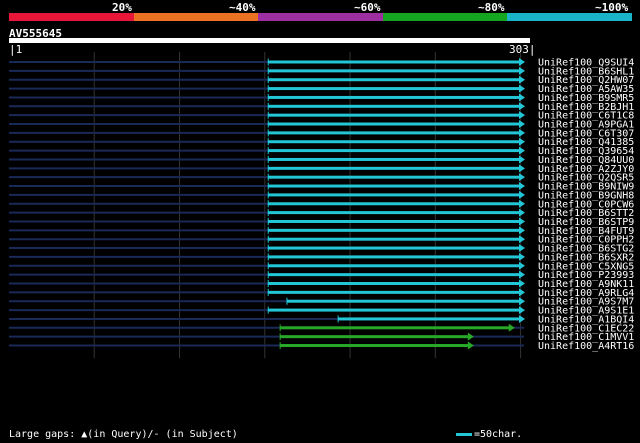  I want to click on identity-color-strip, so click(320, 17).